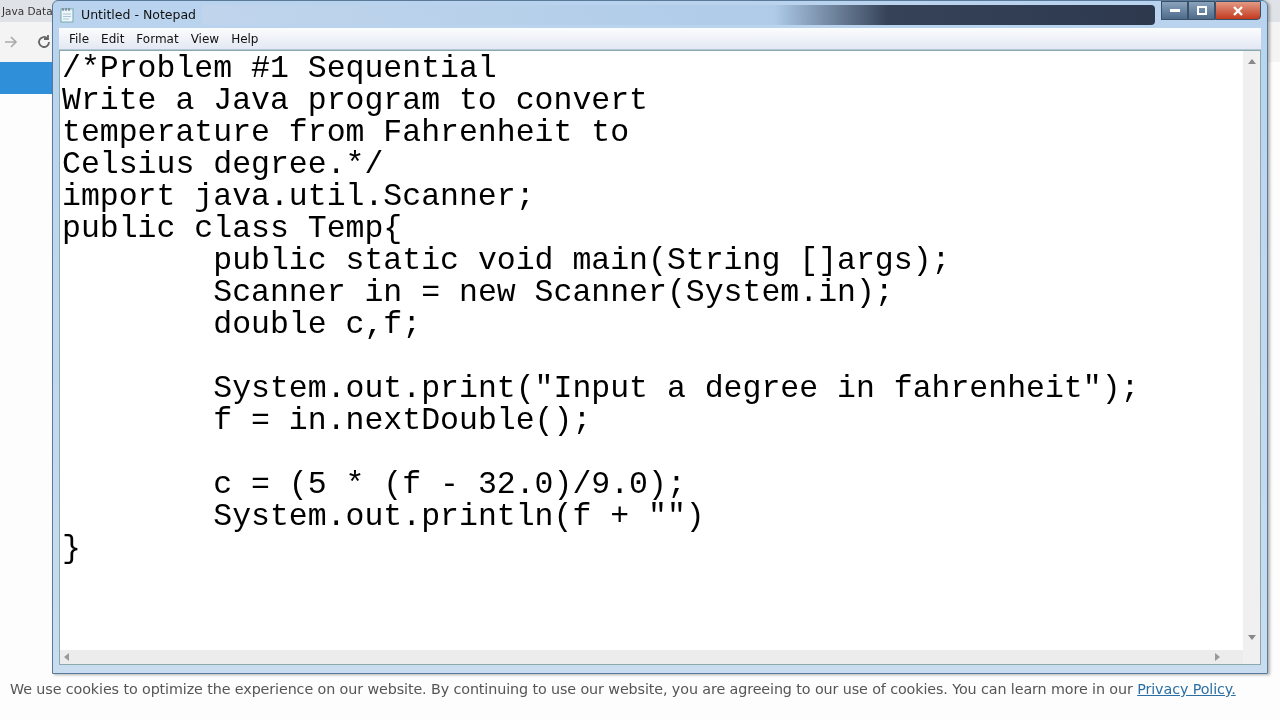 Image resolution: width=1280 pixels, height=720 pixels. Describe the element at coordinates (113, 38) in the screenshot. I see `menu-item: Edit` at that location.